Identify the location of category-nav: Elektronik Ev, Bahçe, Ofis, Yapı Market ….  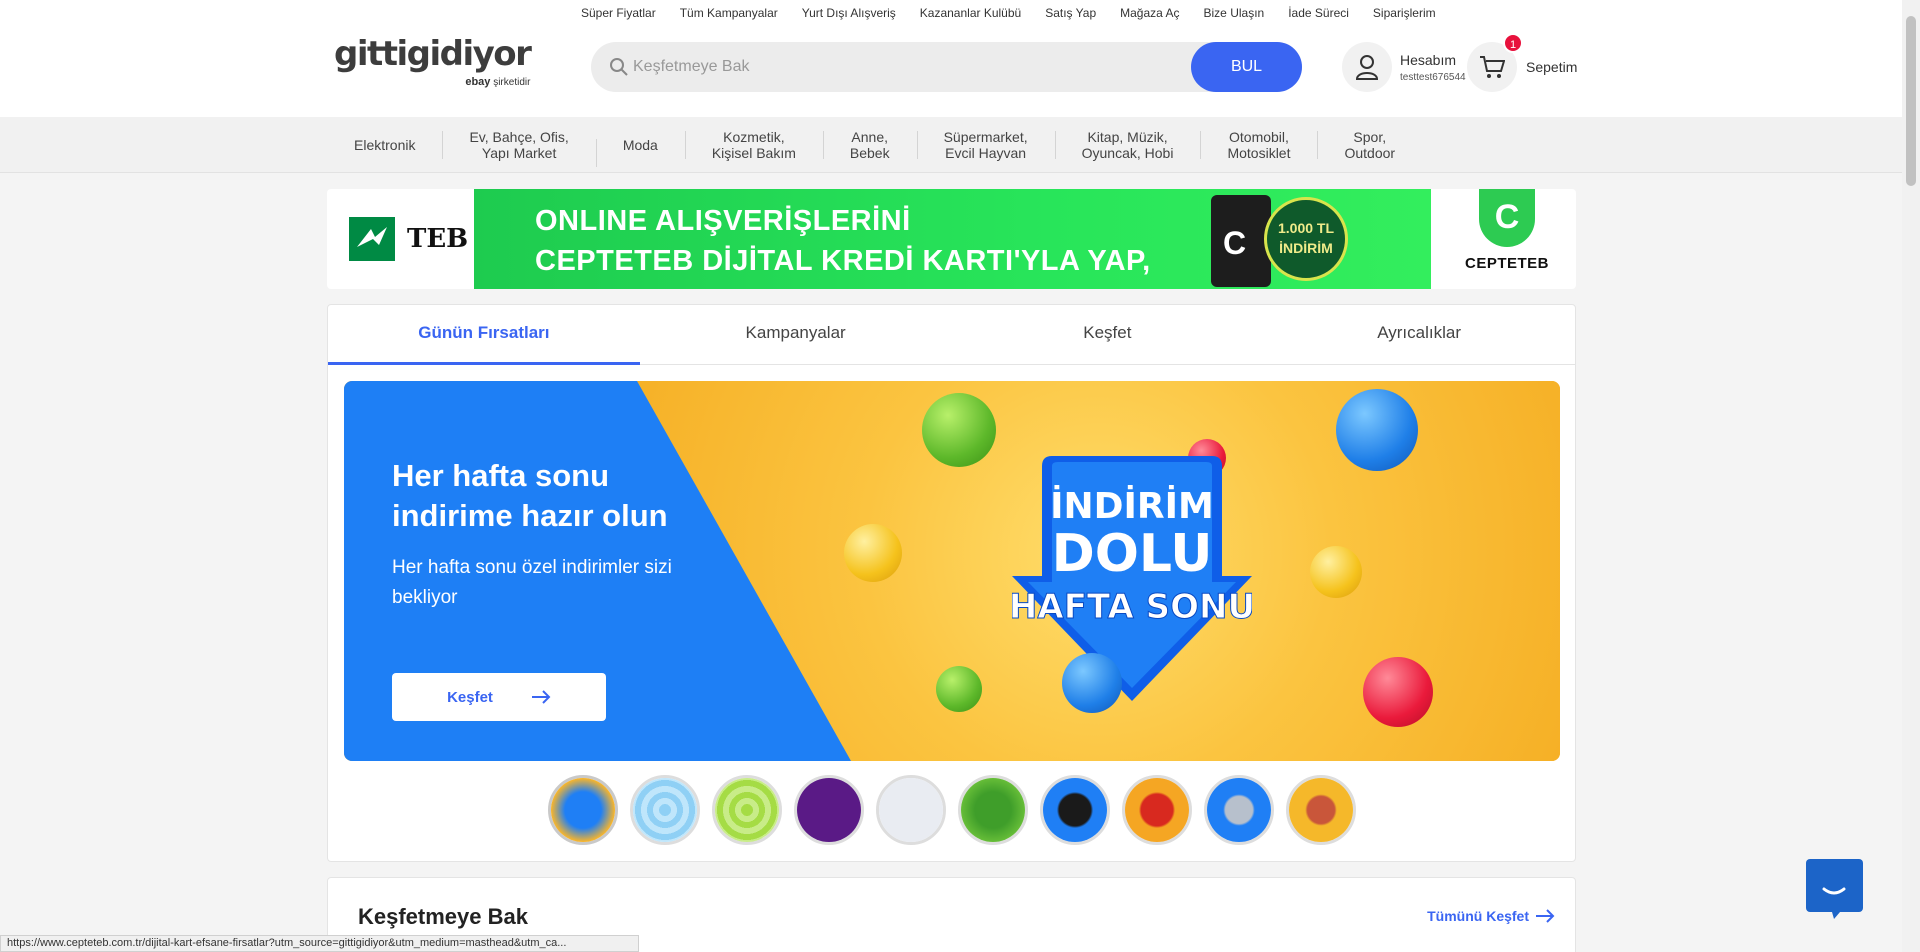
(951, 145).